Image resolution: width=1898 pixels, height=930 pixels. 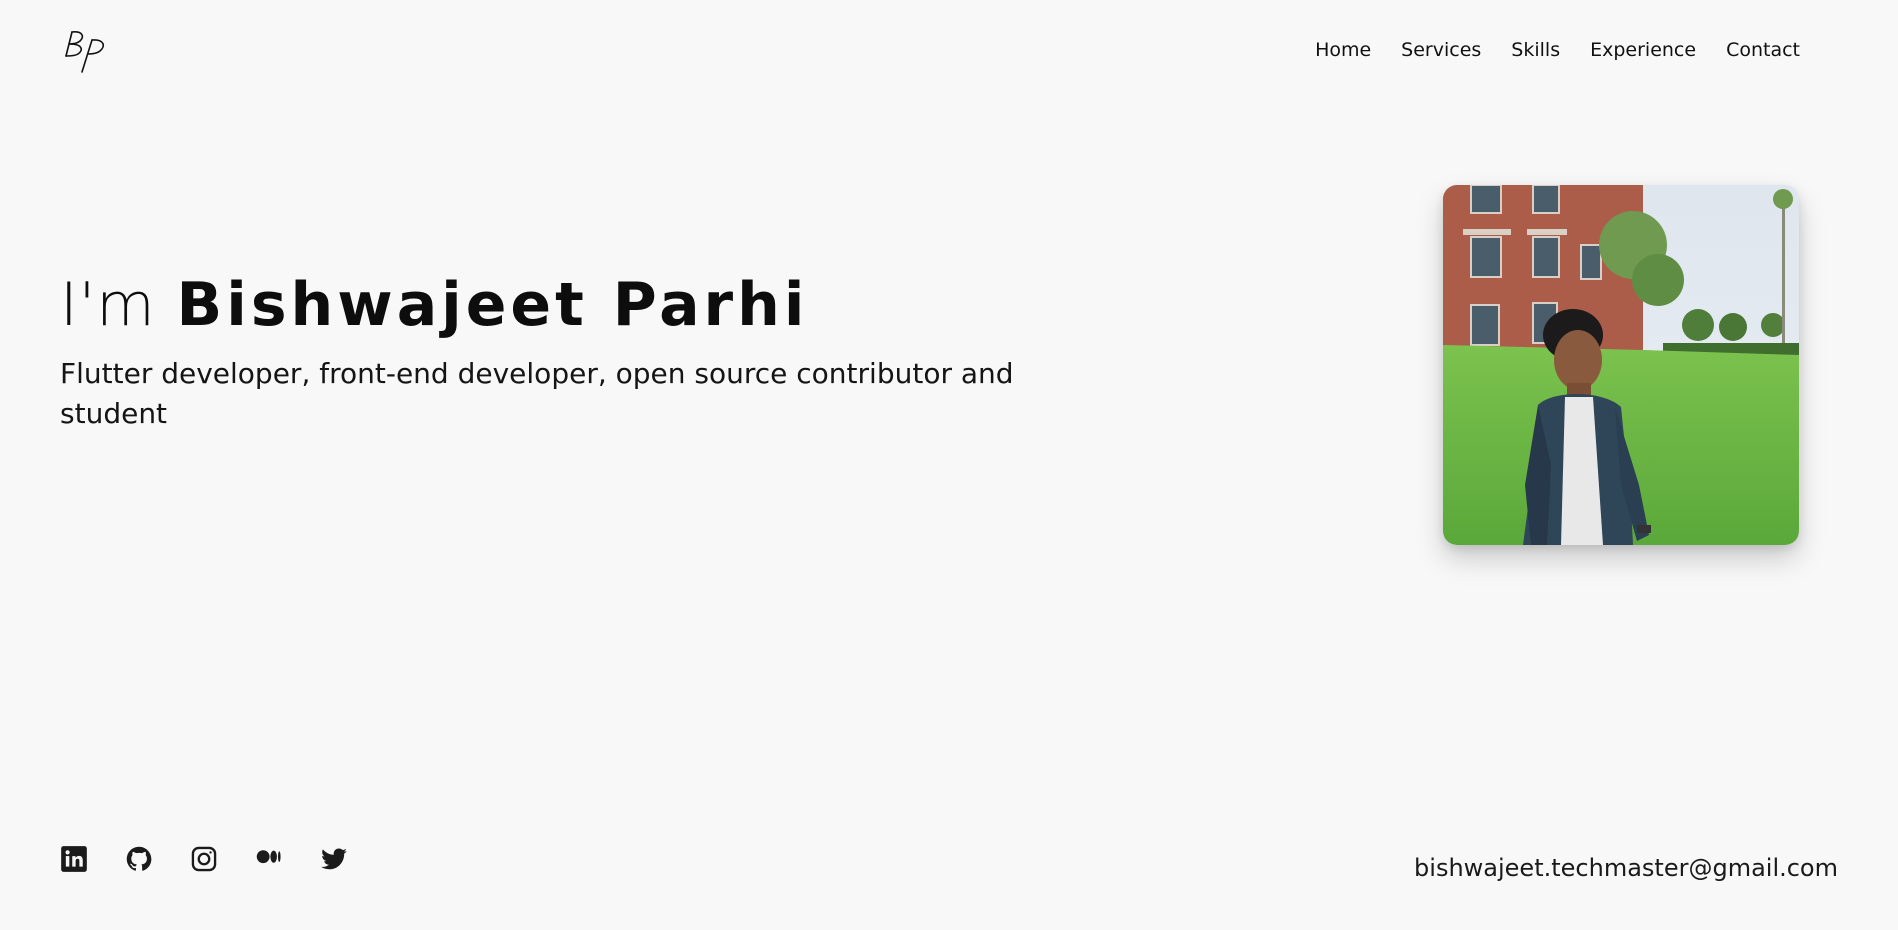 I want to click on hero-title: I'm Bishwajeet Parhi, so click(x=434, y=305).